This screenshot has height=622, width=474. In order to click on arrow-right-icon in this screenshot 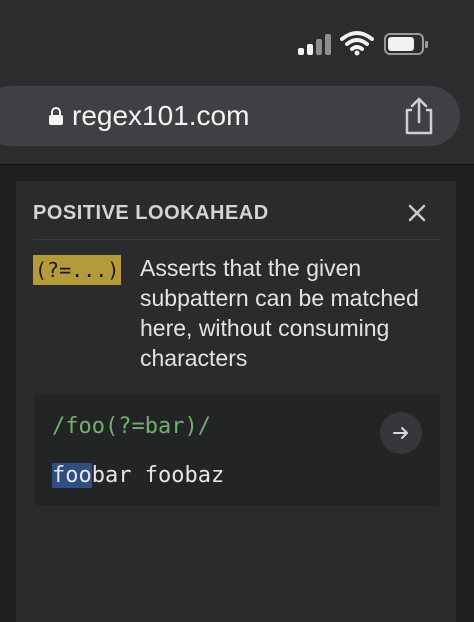, I will do `click(400, 433)`.